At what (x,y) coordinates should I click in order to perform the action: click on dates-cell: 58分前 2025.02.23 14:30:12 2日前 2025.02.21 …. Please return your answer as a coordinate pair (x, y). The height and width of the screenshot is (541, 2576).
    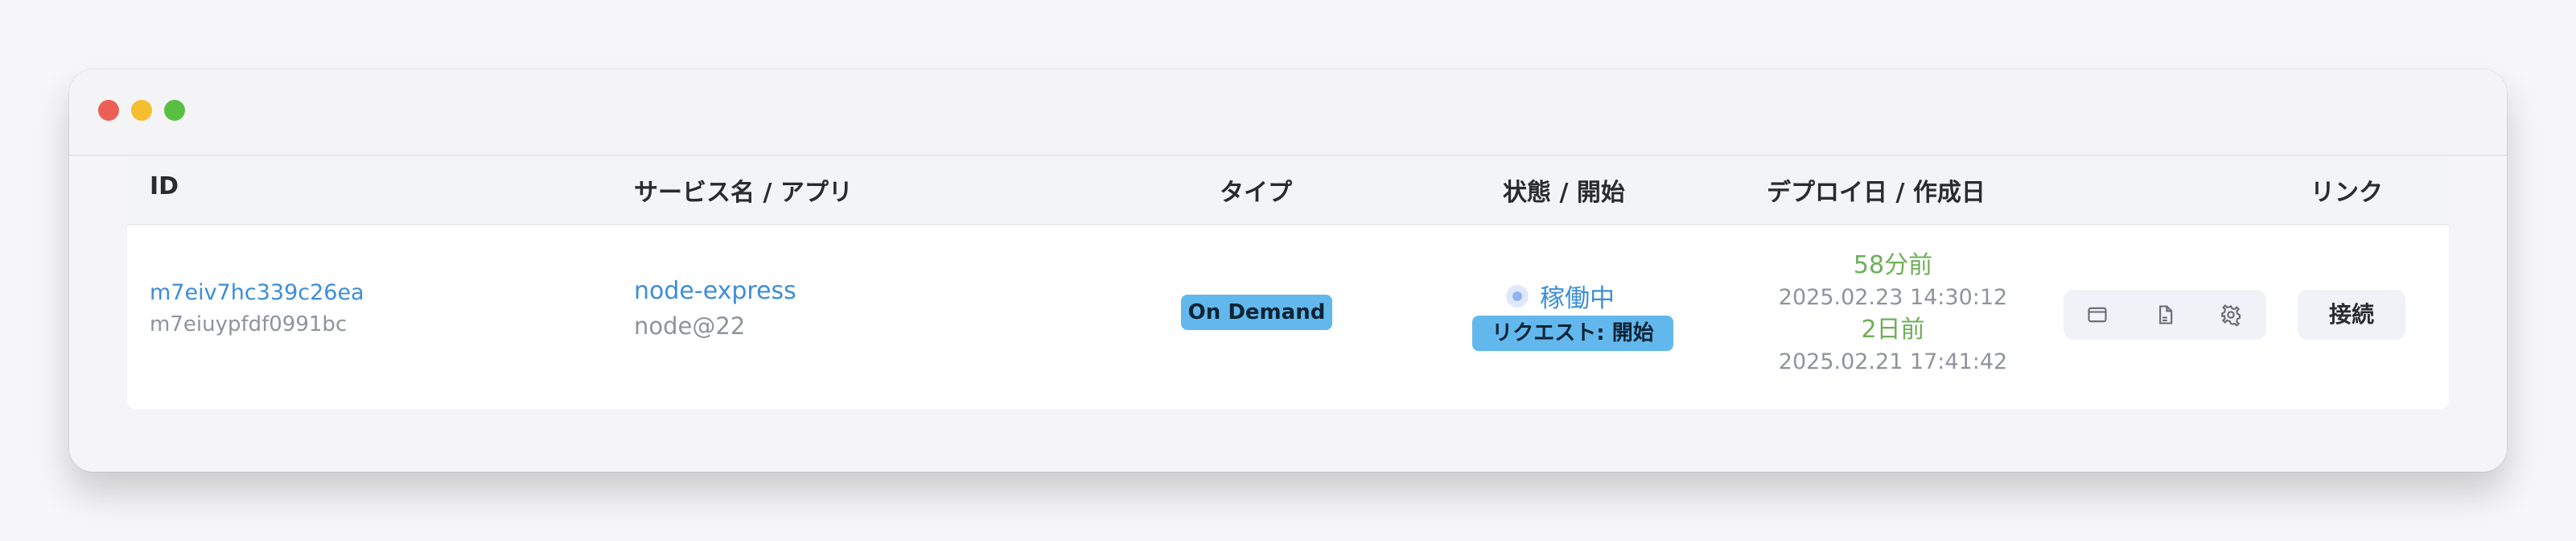
    Looking at the image, I should click on (1893, 326).